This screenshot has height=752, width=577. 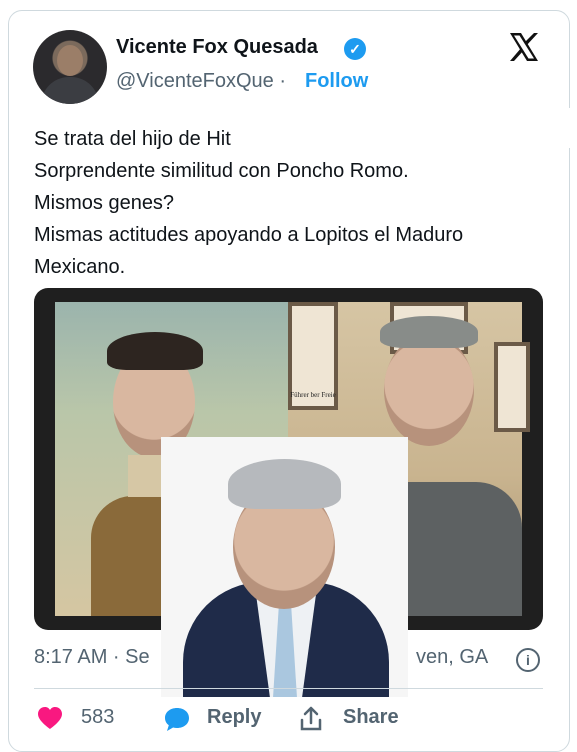 I want to click on display-name: Vicente Fox Quesada, so click(x=217, y=47).